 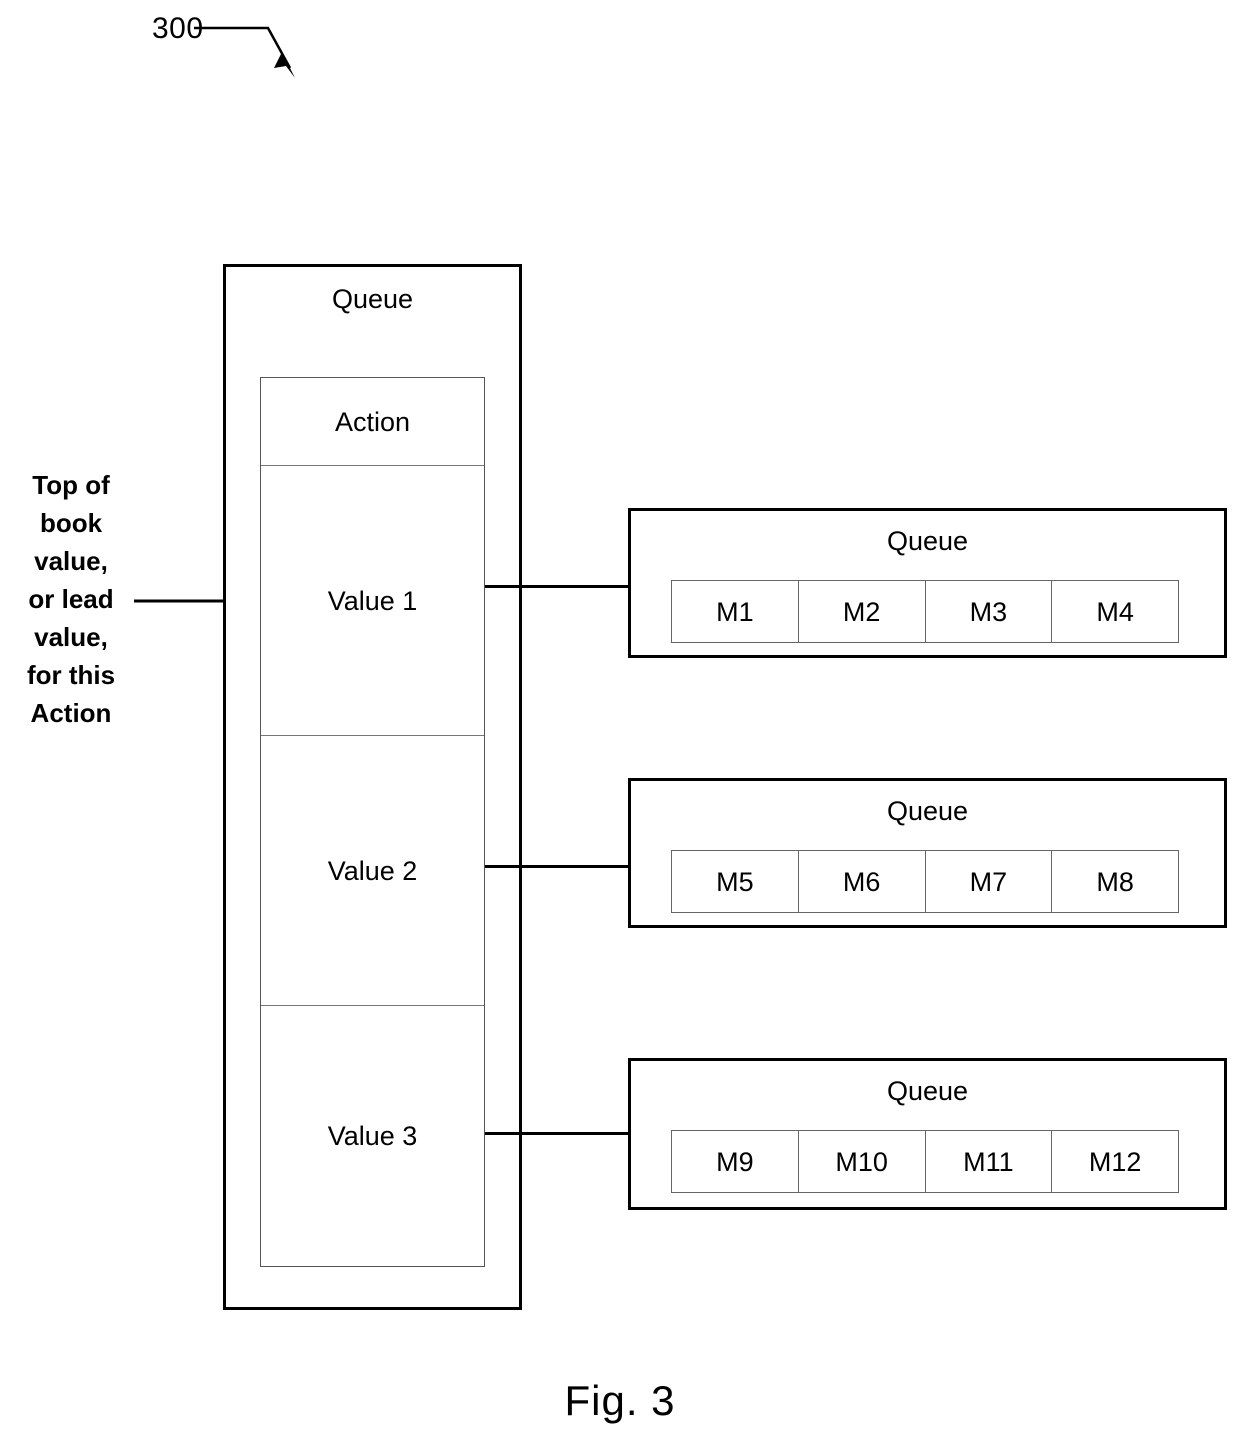 I want to click on sub-queue-2-message-strip: M5 M6 M7 M8, so click(x=925, y=881).